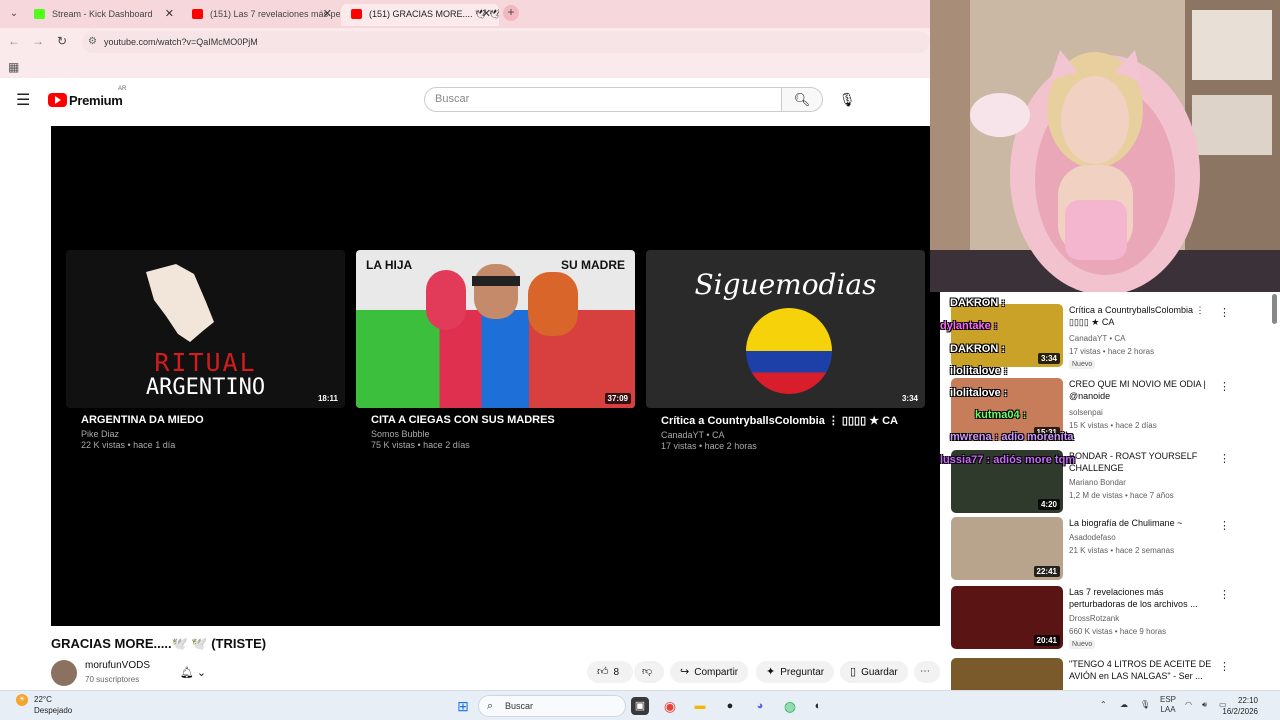 The width and height of the screenshot is (1280, 720). What do you see at coordinates (1086, 412) in the screenshot?
I see `rec-channel: solsenpai` at bounding box center [1086, 412].